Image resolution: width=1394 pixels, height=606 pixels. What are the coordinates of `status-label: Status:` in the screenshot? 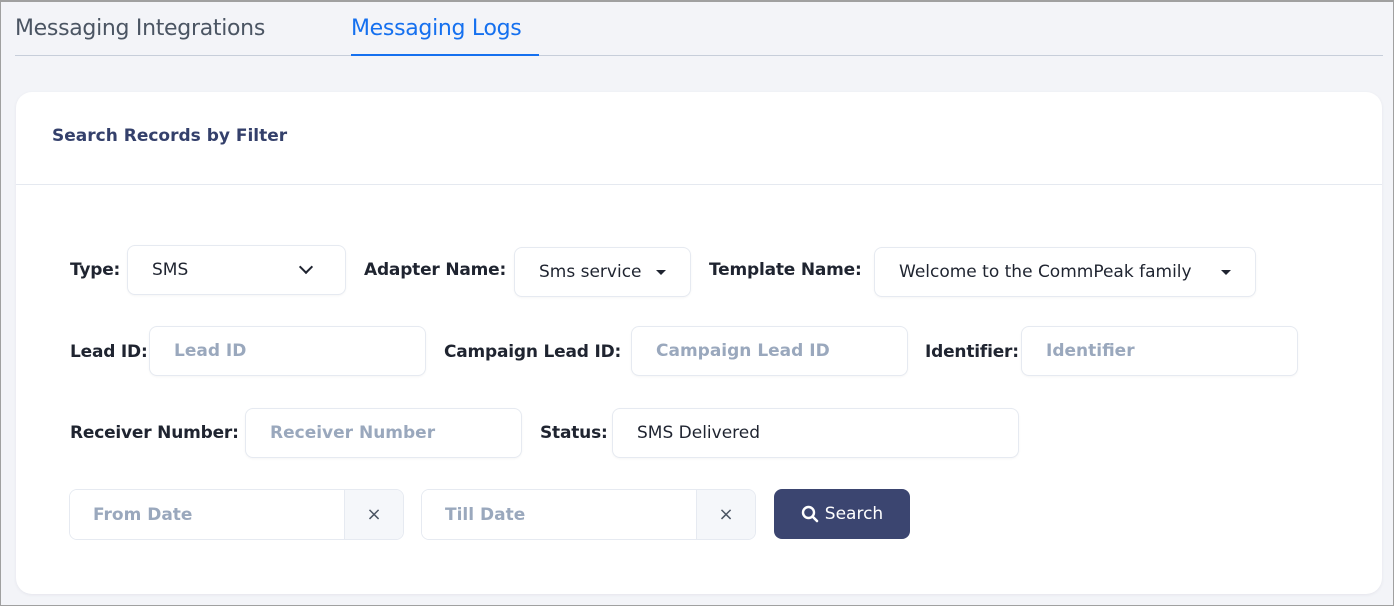 It's located at (574, 433).